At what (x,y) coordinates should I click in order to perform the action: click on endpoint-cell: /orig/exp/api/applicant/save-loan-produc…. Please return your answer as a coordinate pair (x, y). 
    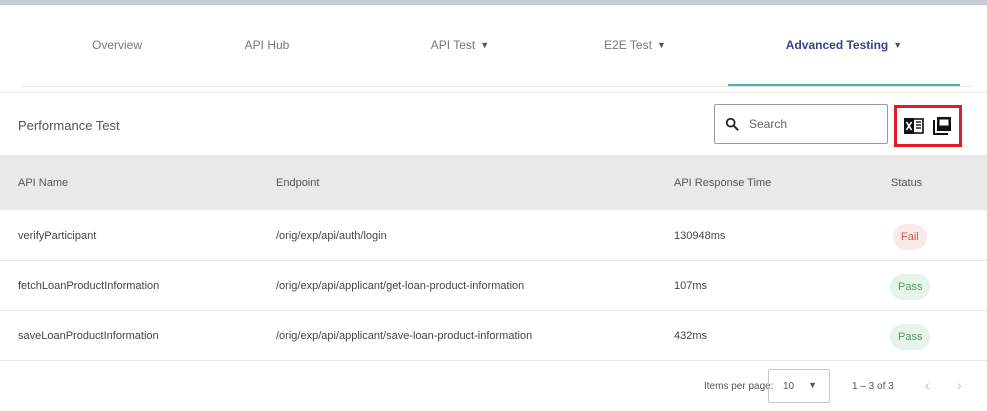
    Looking at the image, I should click on (404, 336).